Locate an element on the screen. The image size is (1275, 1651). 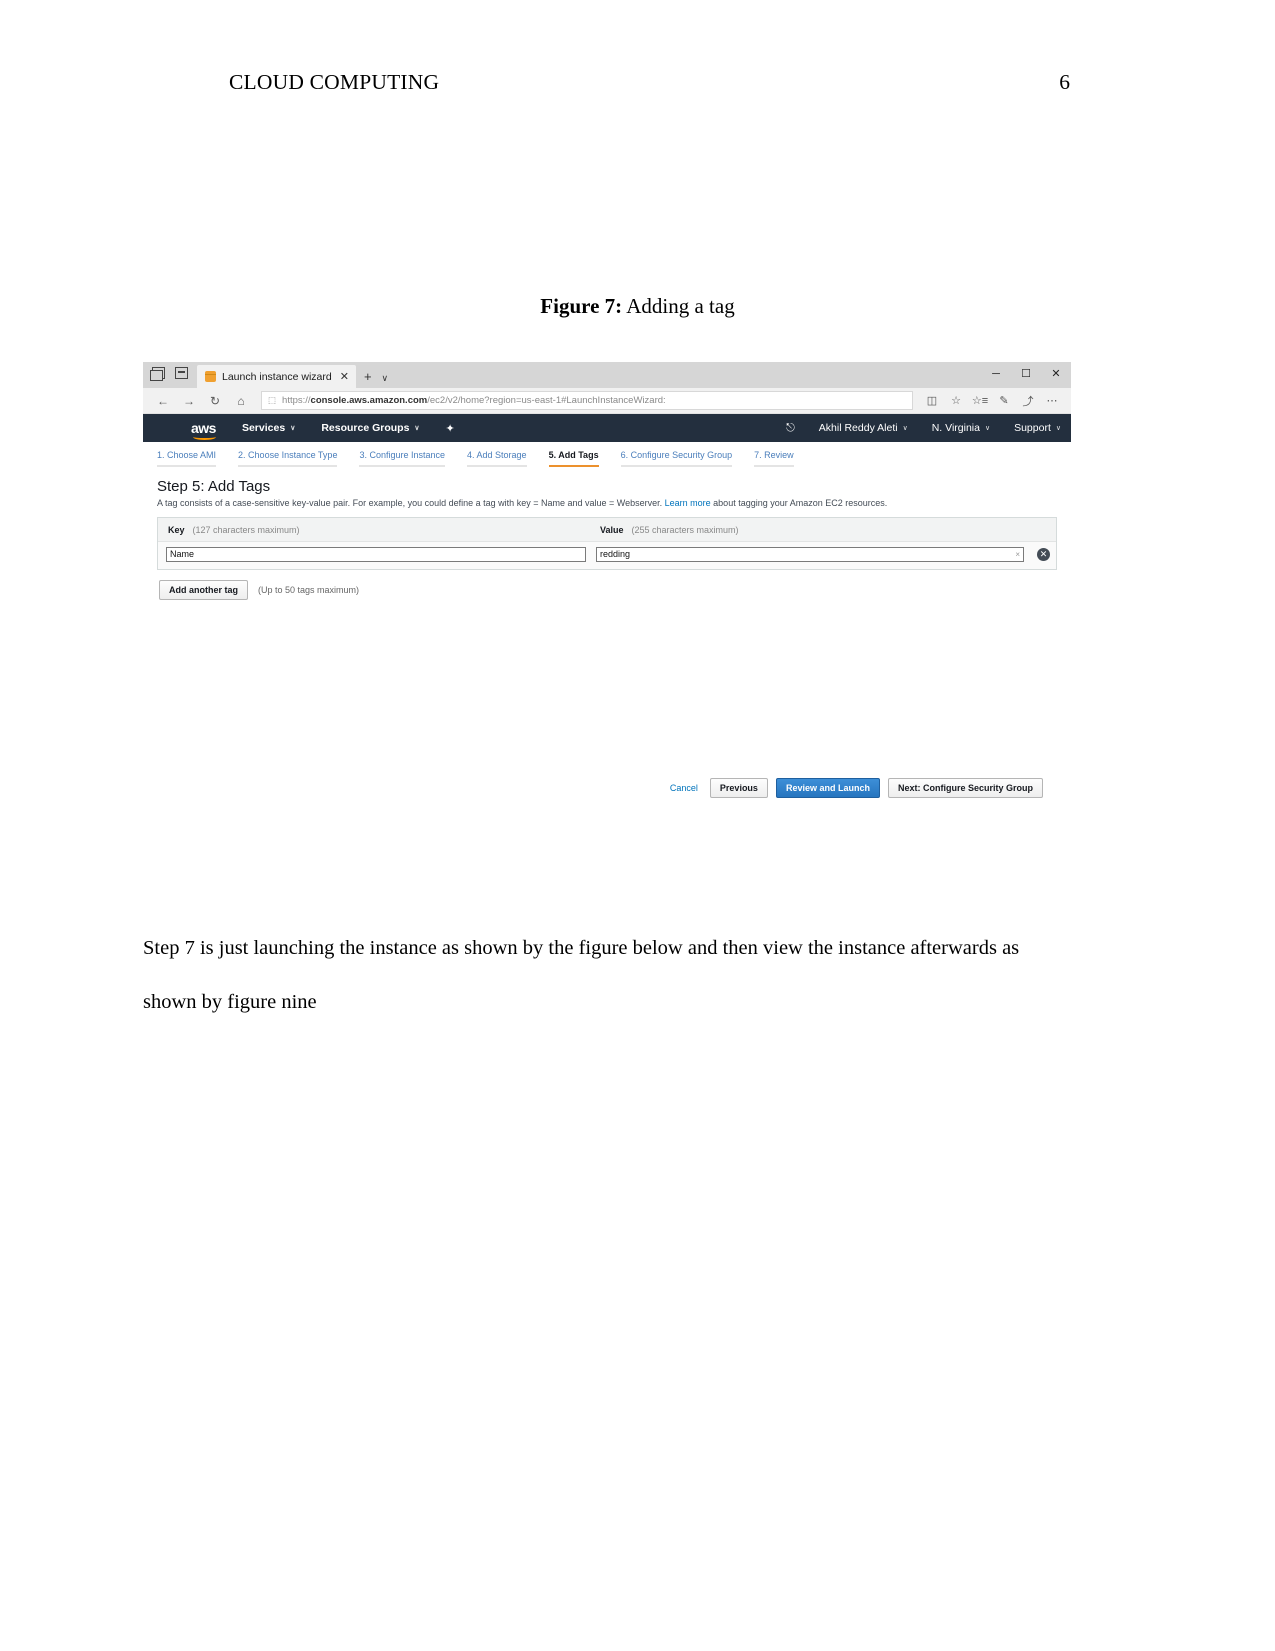
tag-key-input: Name is located at coordinates (376, 554).